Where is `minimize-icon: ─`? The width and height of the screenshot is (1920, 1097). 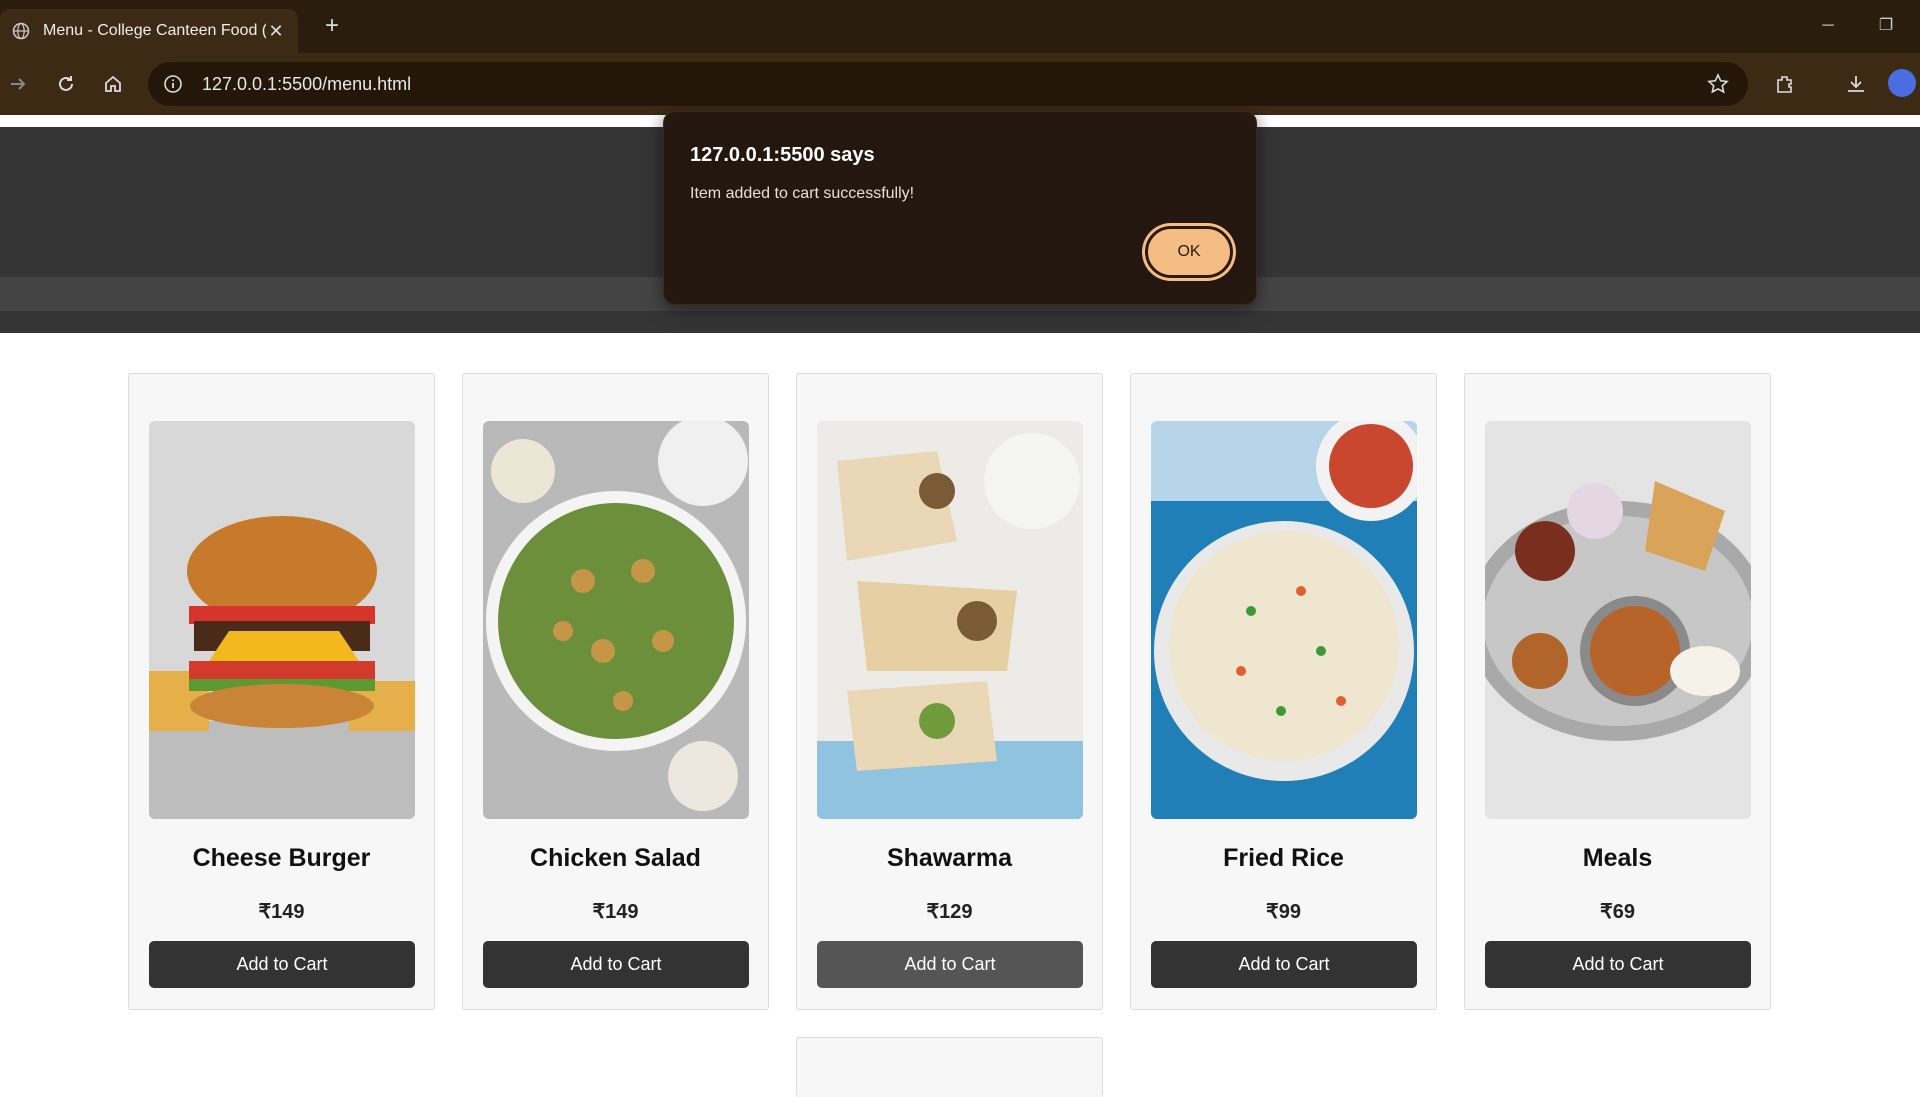
minimize-icon: ─ is located at coordinates (1828, 26).